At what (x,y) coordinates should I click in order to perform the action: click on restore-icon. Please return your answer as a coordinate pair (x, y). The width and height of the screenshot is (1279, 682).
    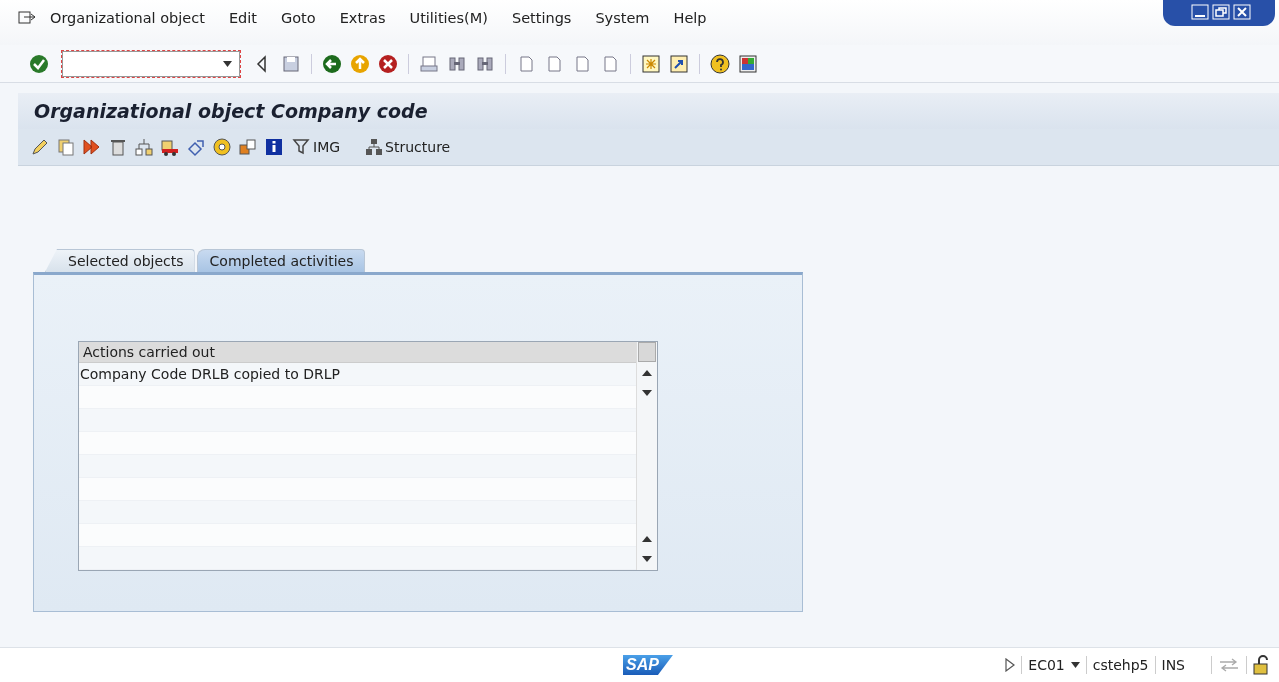
    Looking at the image, I should click on (1221, 12).